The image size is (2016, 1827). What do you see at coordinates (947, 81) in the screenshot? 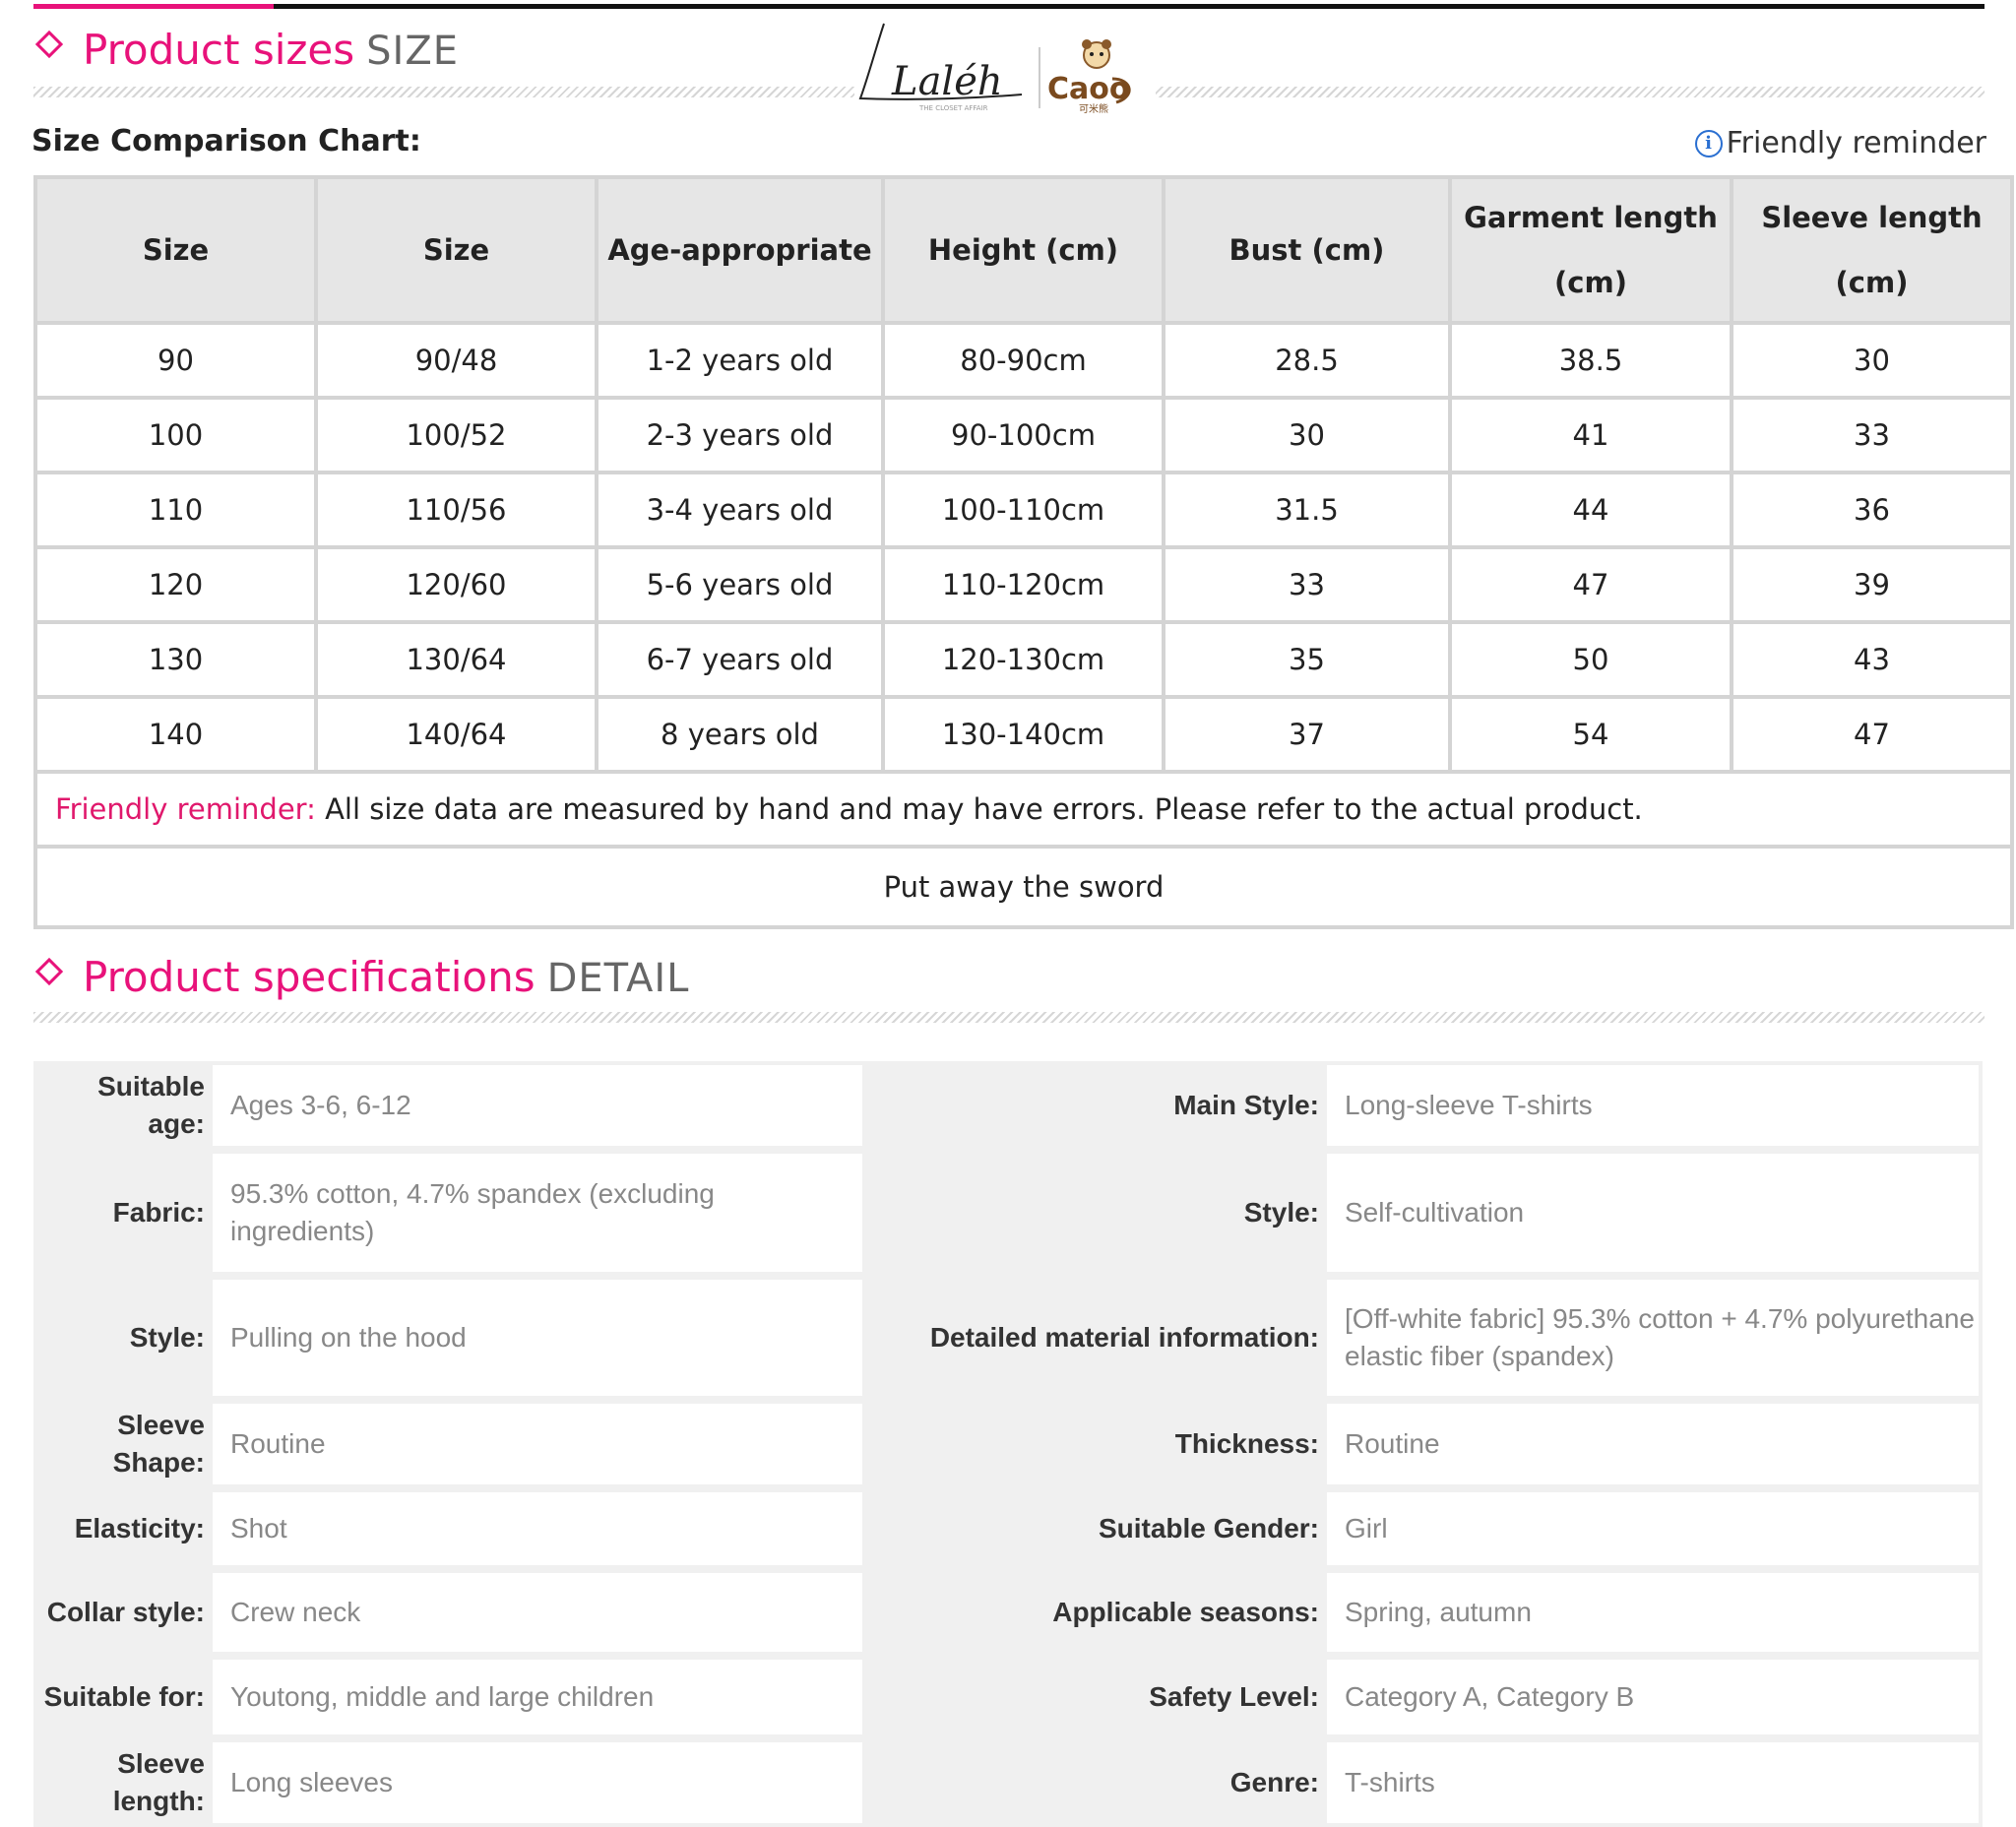
I see `logo-laleh-text: Laléh` at bounding box center [947, 81].